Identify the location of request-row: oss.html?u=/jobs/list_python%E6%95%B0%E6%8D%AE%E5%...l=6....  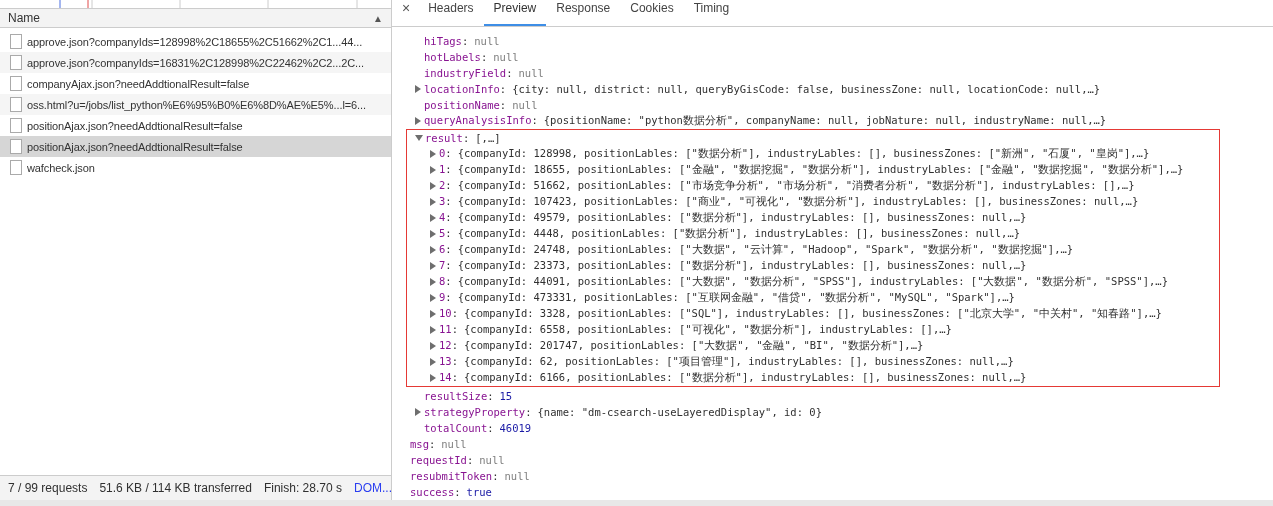
(195, 104).